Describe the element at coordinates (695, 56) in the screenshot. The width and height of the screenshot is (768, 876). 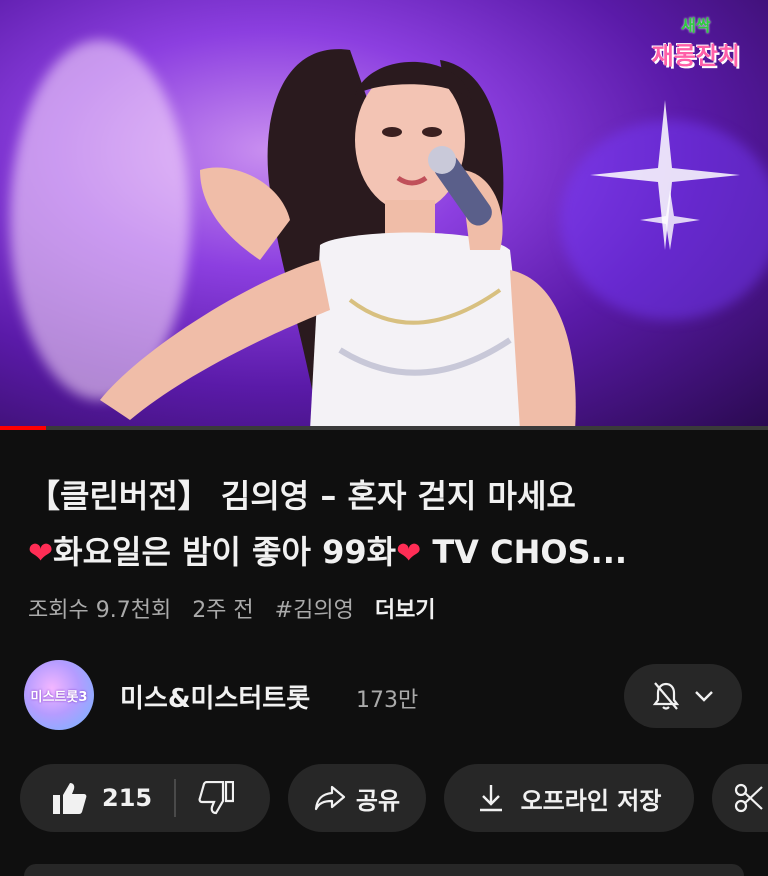
I see `logo-line2: 재롱잔치` at that location.